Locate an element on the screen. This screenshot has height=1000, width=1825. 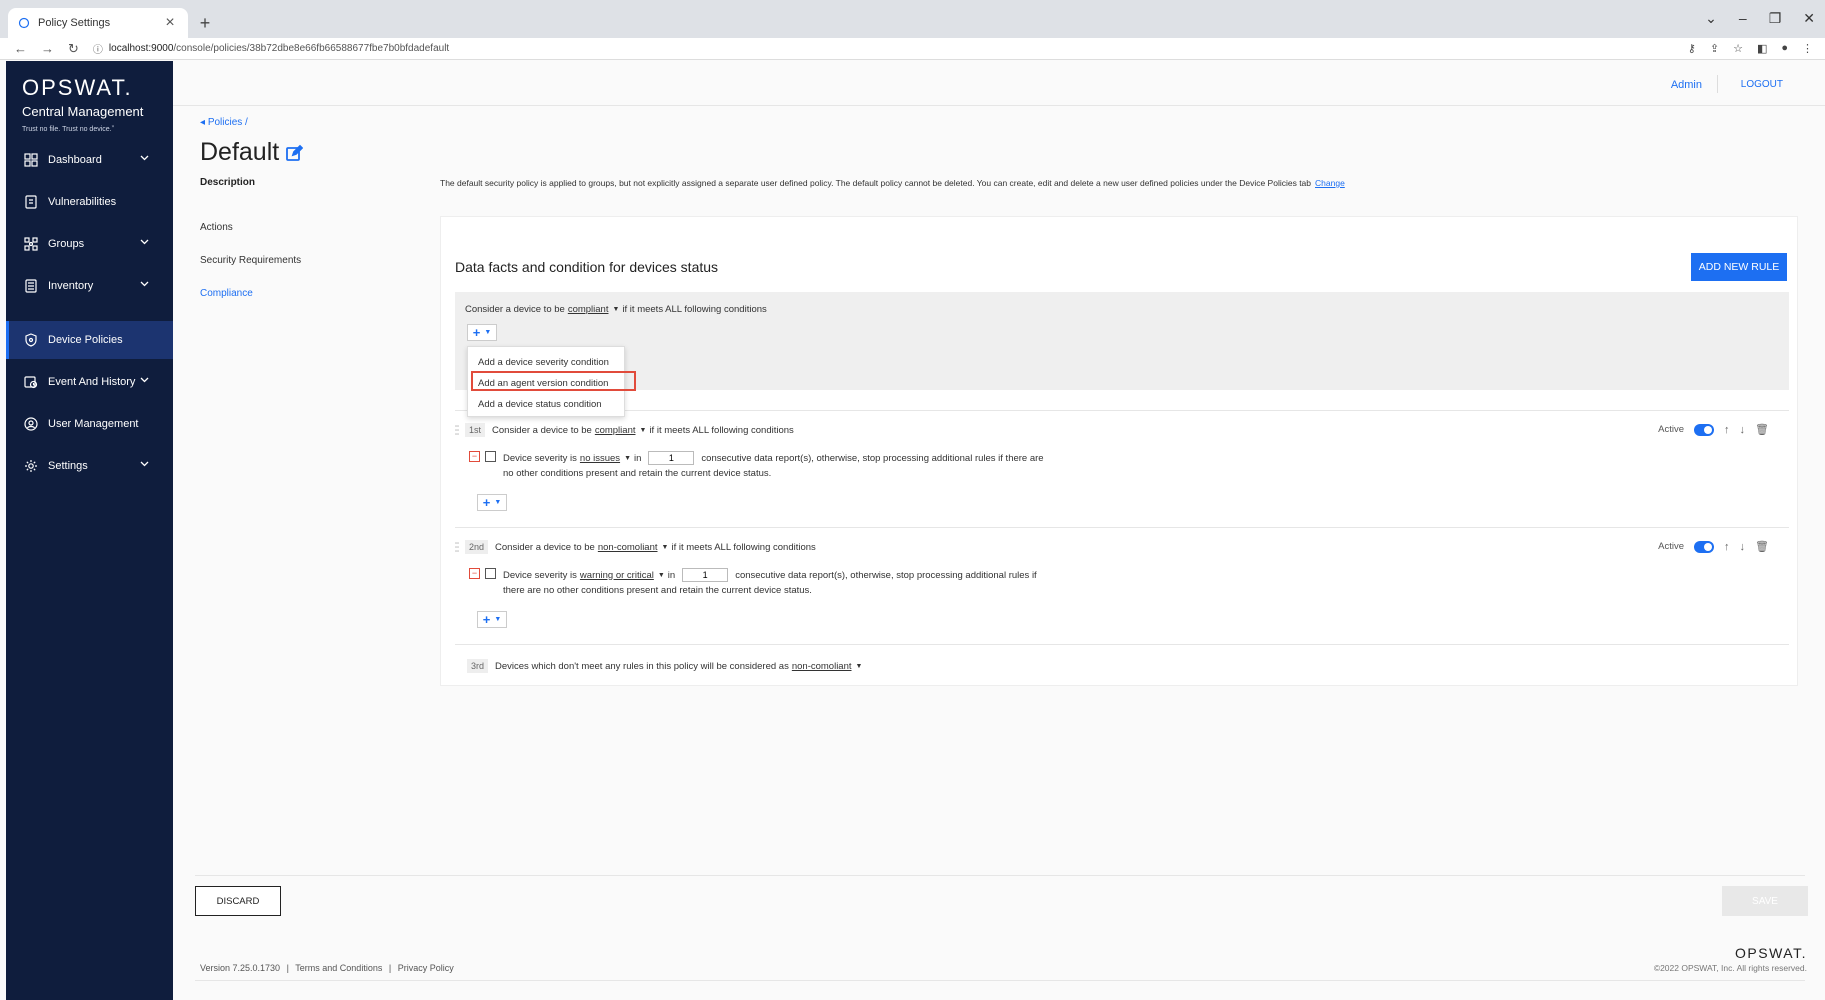
rule-prefix: Consider a device to be is located at coordinates (542, 430).